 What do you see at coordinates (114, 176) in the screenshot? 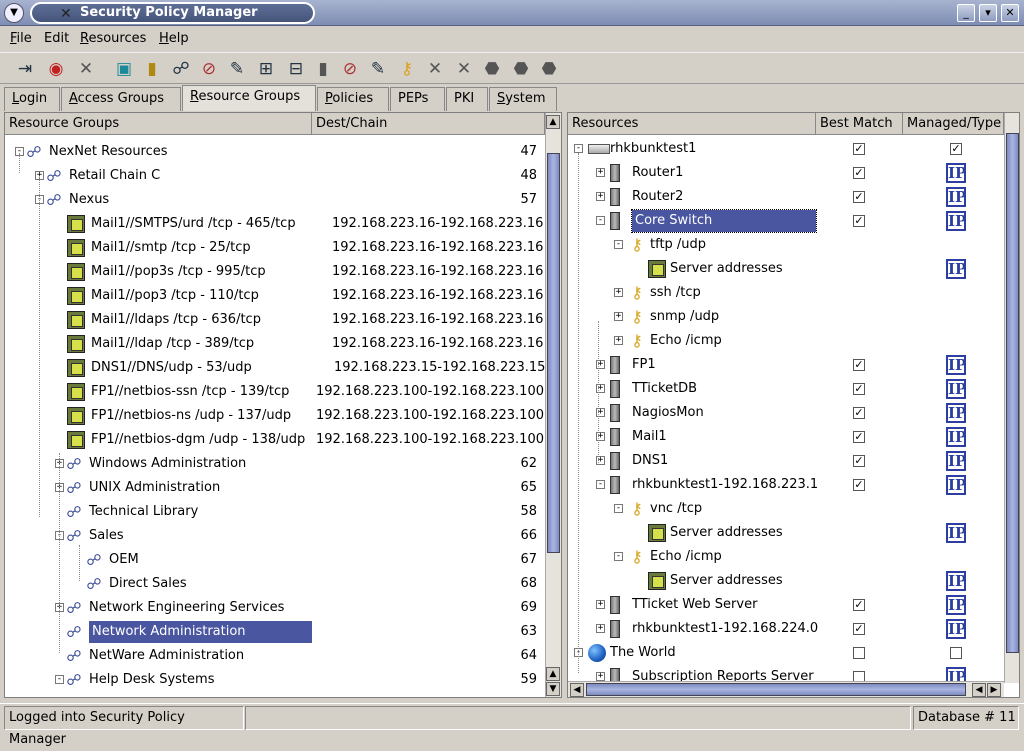
I see `tree-item-label: Retail Chain C` at bounding box center [114, 176].